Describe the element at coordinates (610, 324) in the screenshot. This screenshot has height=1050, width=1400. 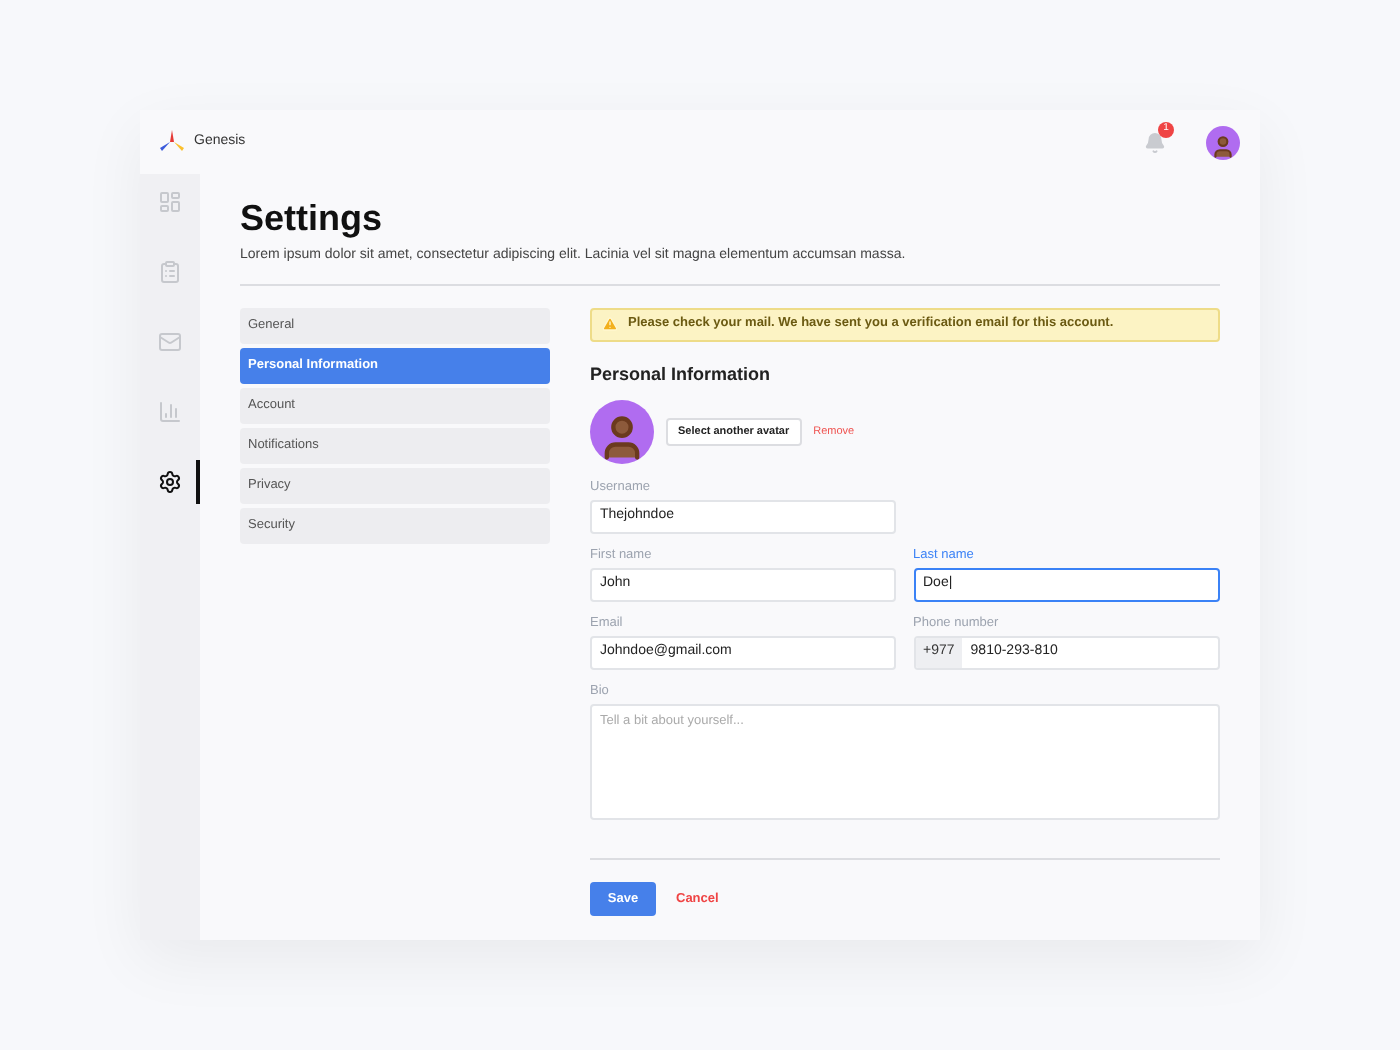
I see `warning-icon` at that location.